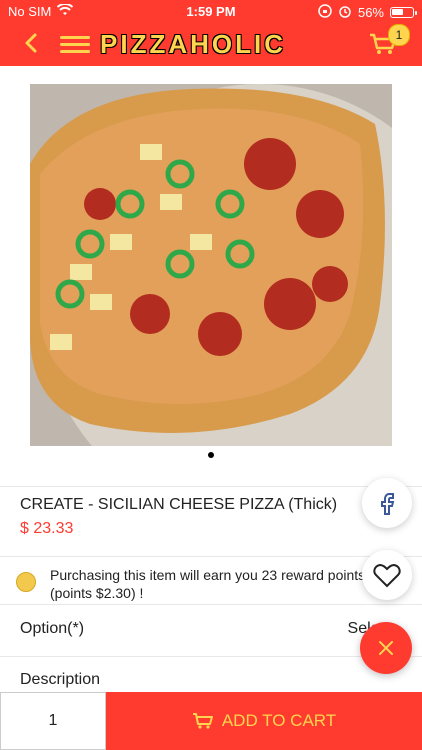 This screenshot has width=422, height=750. I want to click on product-price: $ 23.33, so click(47, 528).